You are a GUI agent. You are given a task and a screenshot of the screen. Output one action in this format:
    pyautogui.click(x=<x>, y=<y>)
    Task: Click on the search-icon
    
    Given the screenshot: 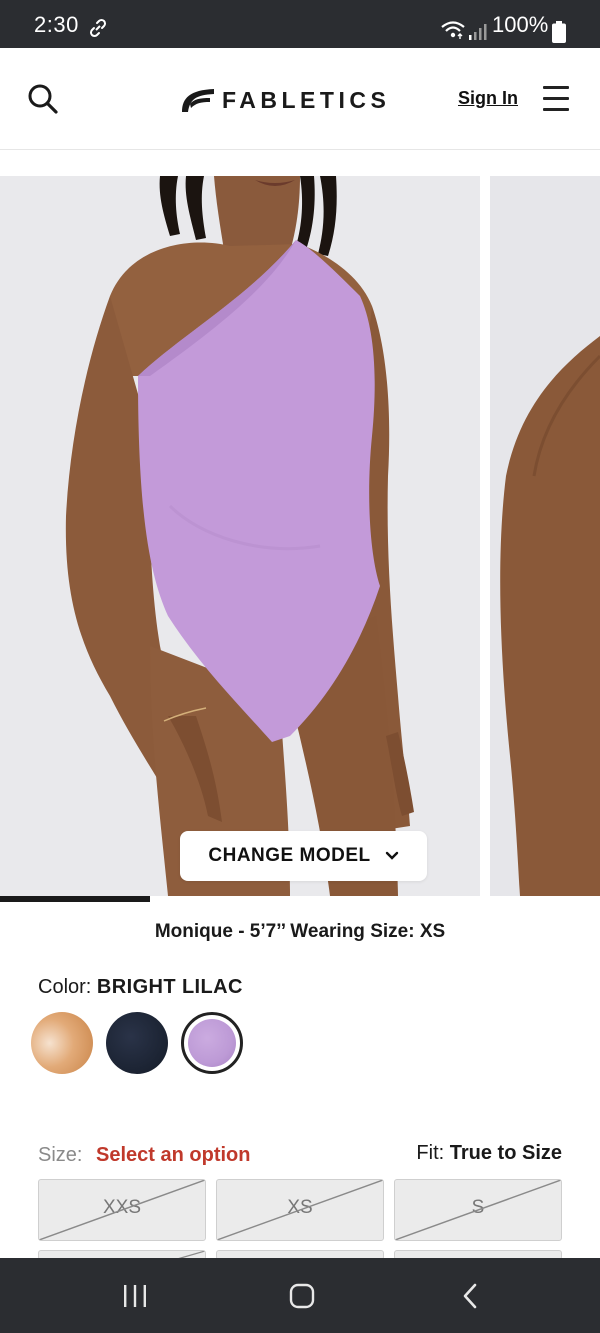 What is the action you would take?
    pyautogui.click(x=43, y=99)
    